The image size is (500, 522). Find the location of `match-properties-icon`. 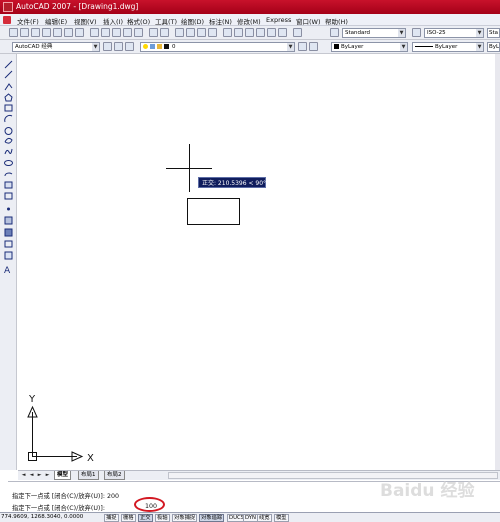

match-properties-icon is located at coordinates (127, 32).